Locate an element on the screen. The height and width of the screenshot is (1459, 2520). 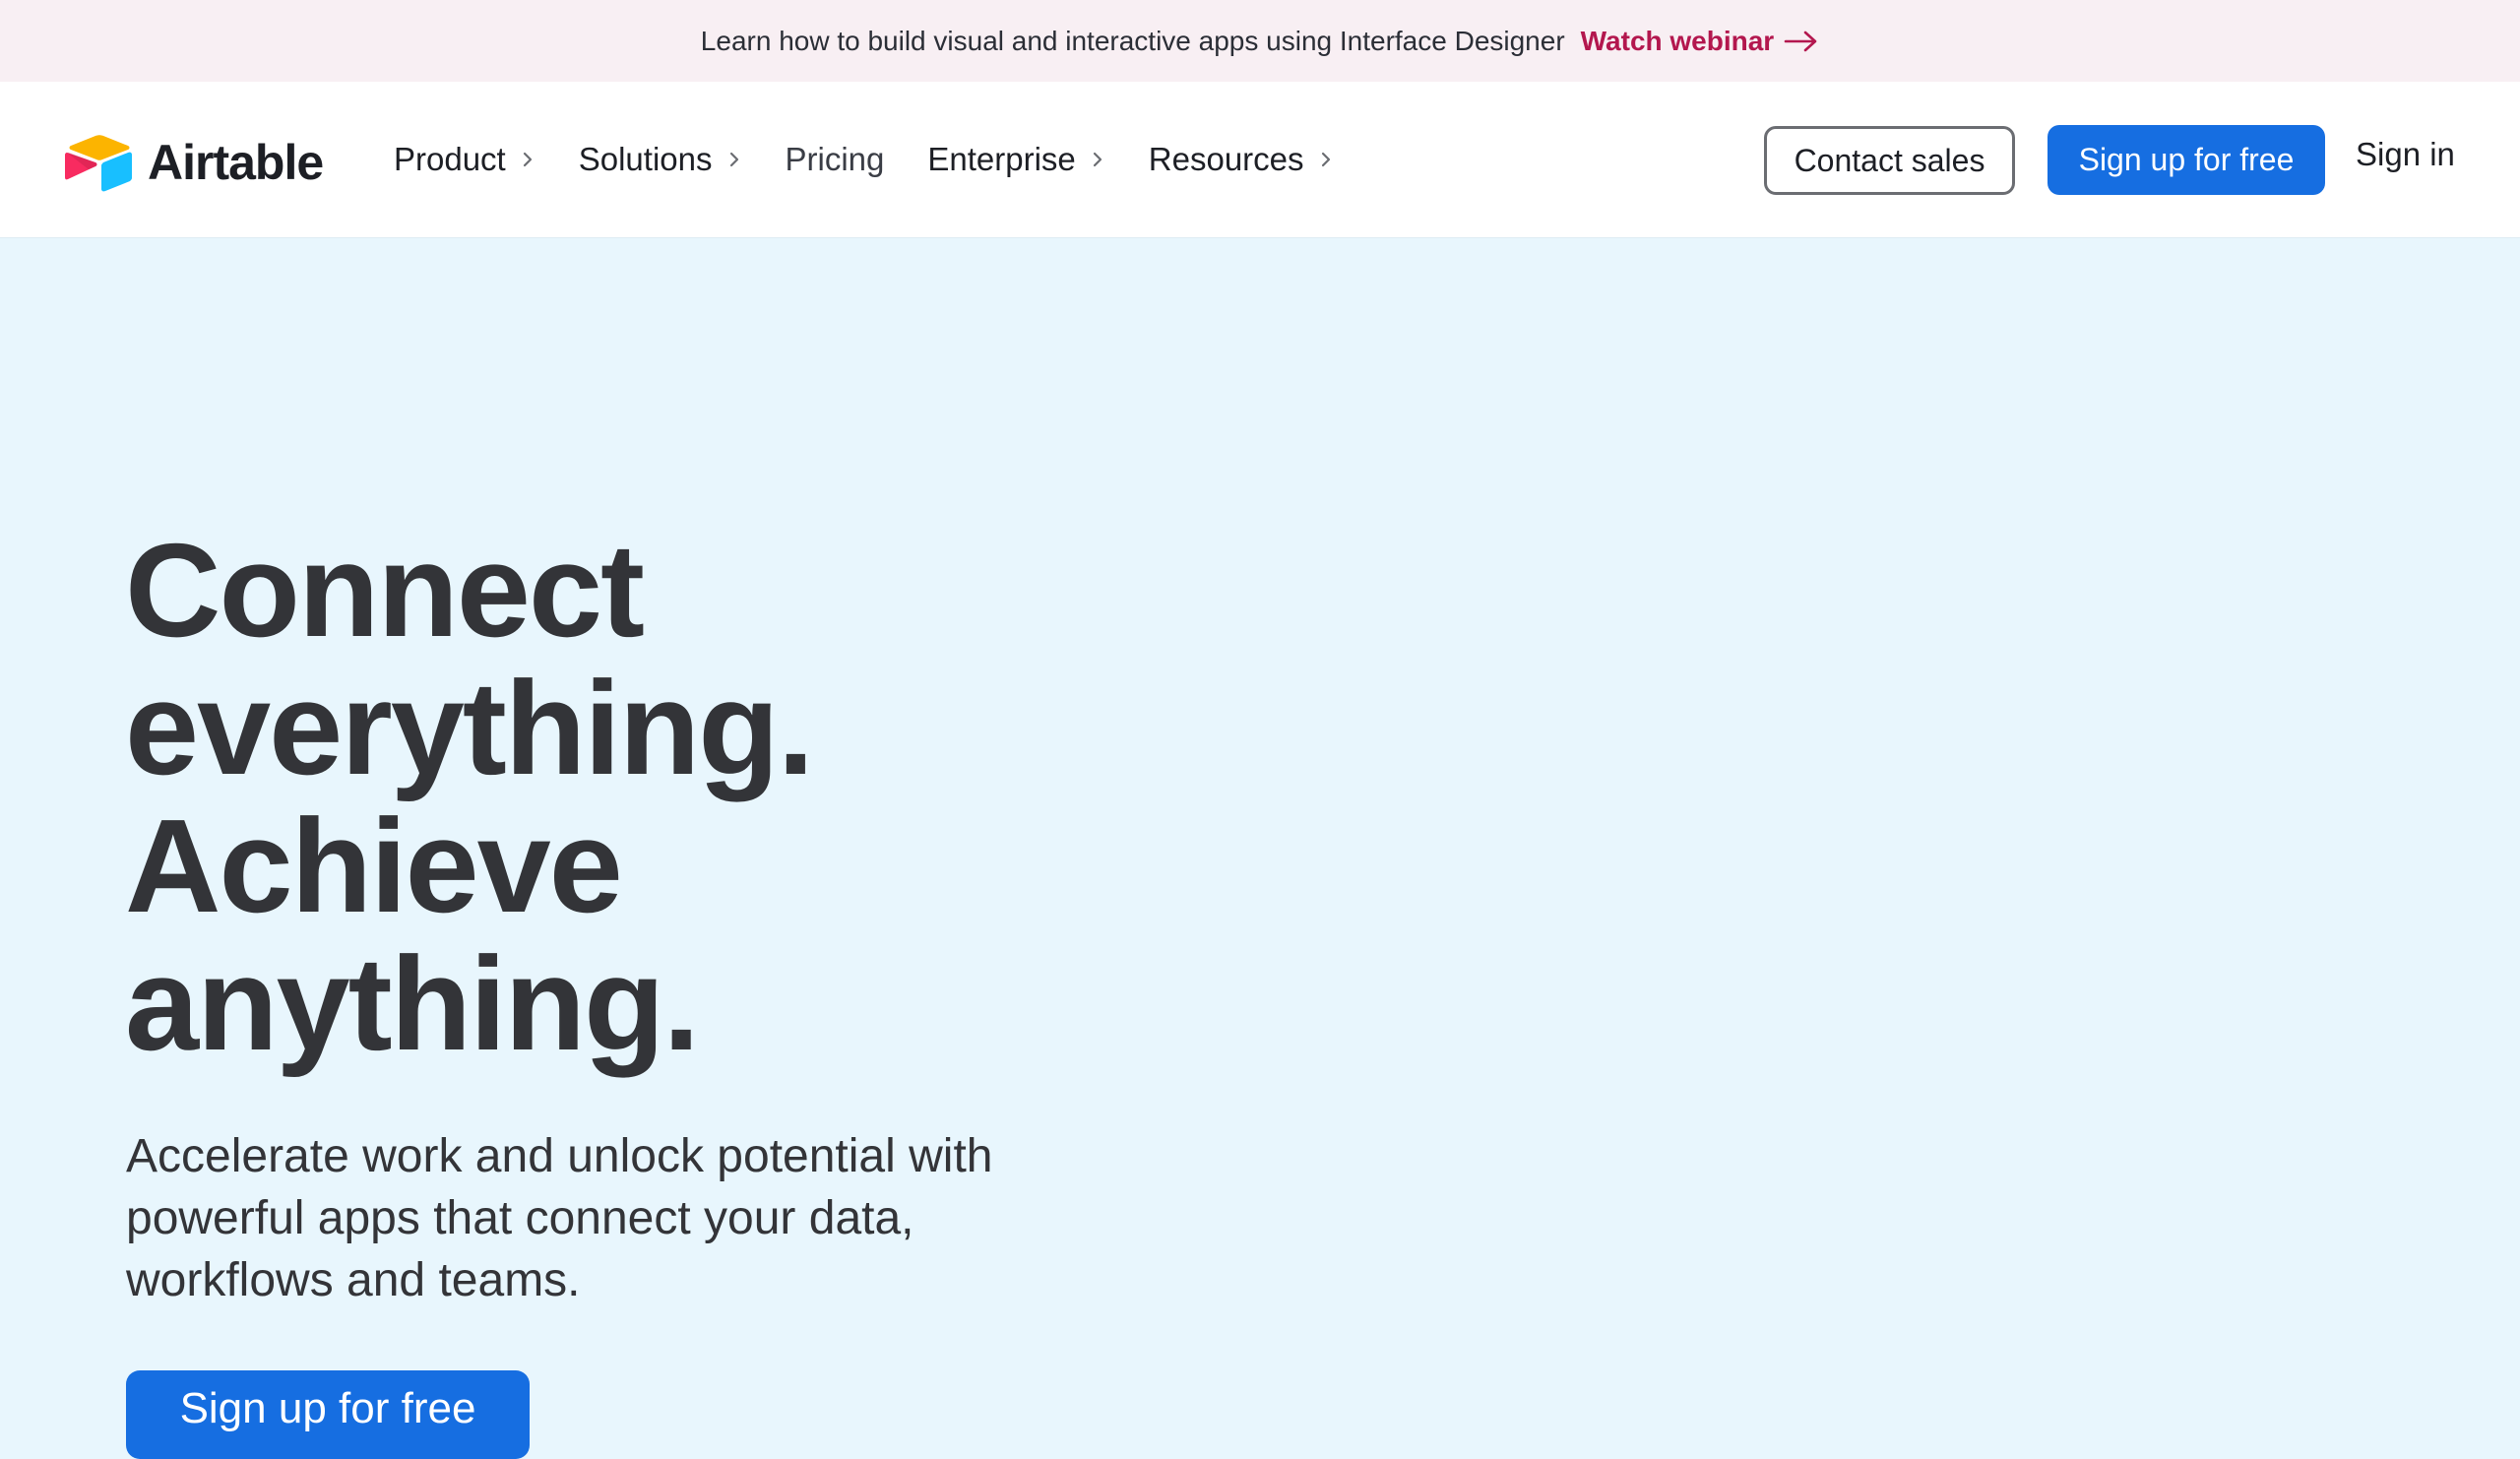
sign-in-link: Sign in is located at coordinates (2405, 154).